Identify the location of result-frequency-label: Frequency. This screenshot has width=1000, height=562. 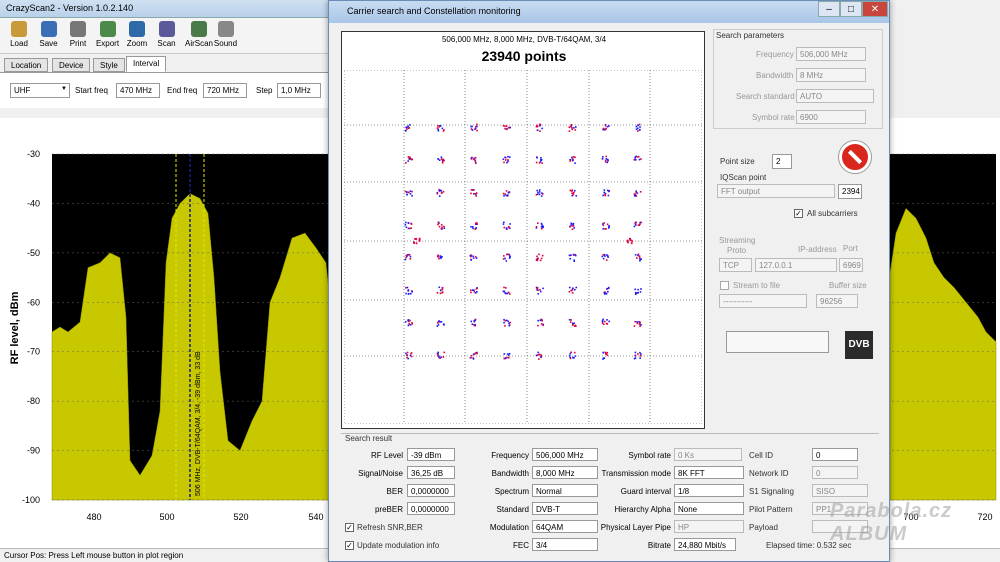
(510, 455).